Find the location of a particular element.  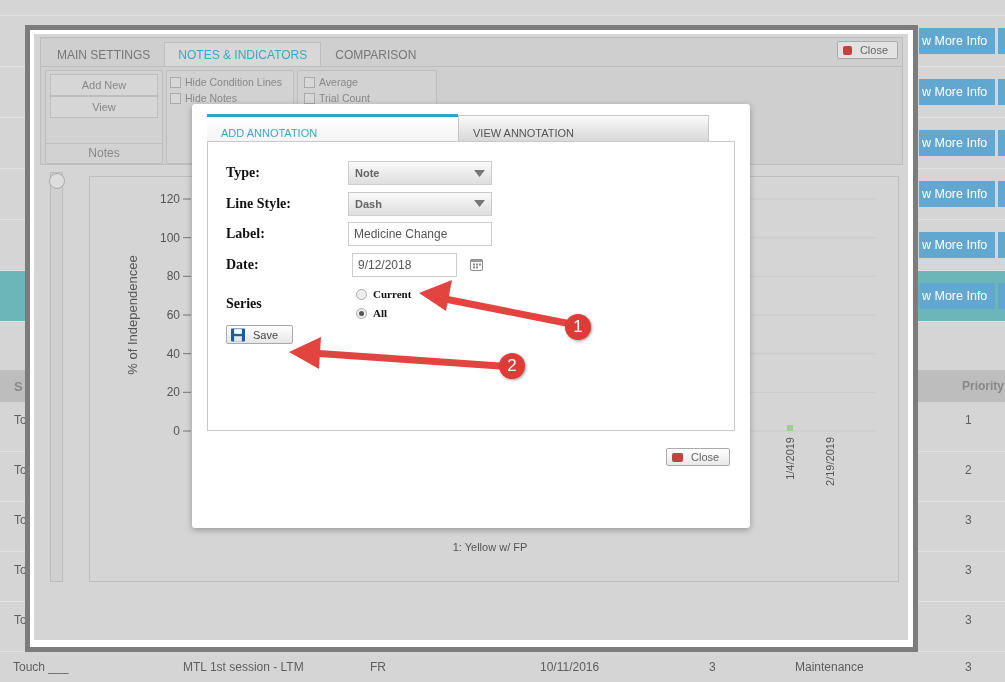

field-label: Series is located at coordinates (244, 303).